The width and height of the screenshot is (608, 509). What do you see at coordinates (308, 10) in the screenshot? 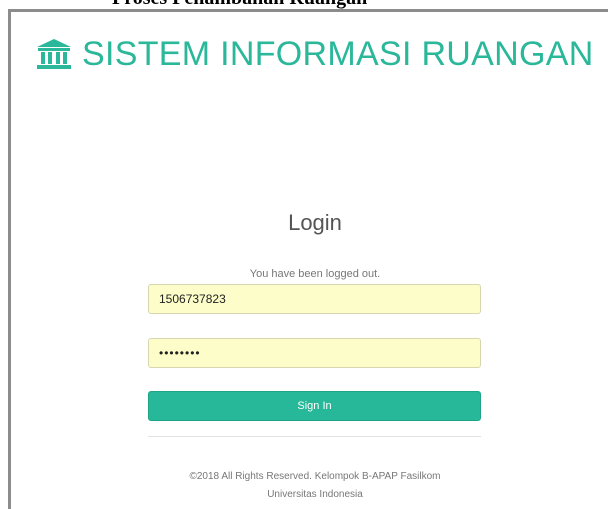
I see `frame-border-top` at bounding box center [308, 10].